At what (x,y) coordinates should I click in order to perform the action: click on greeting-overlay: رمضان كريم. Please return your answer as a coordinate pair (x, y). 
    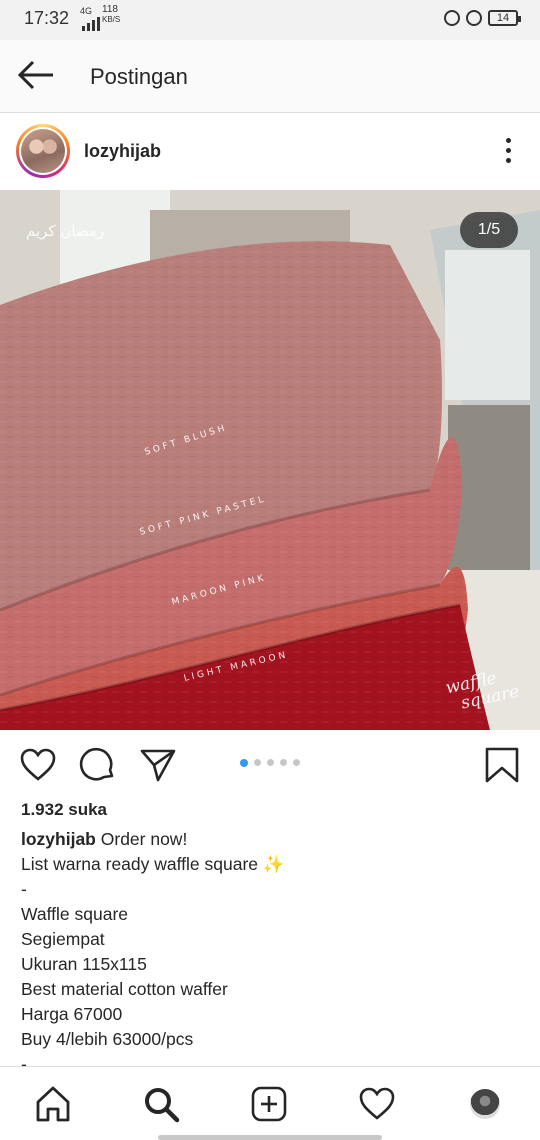
    Looking at the image, I should click on (65, 231).